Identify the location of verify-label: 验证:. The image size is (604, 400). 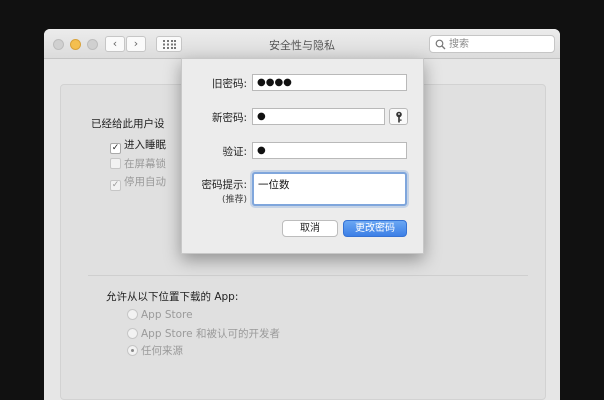
(234, 152).